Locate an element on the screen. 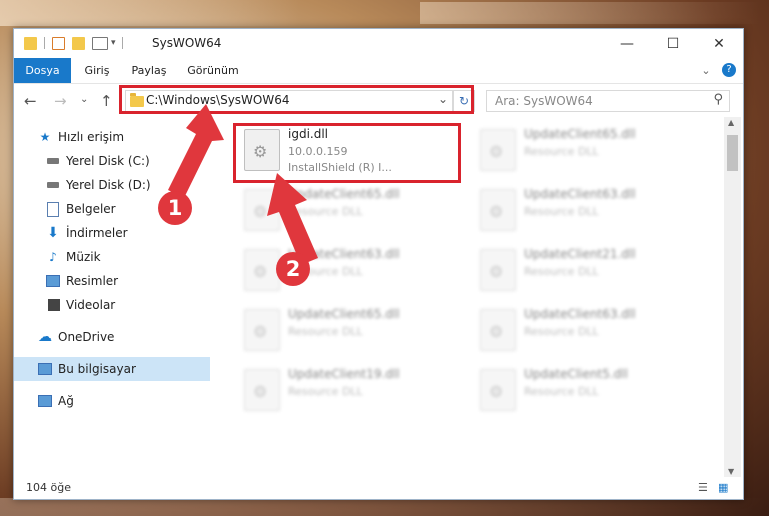 The width and height of the screenshot is (769, 516). annotation-arrows is located at coordinates (243, 184).